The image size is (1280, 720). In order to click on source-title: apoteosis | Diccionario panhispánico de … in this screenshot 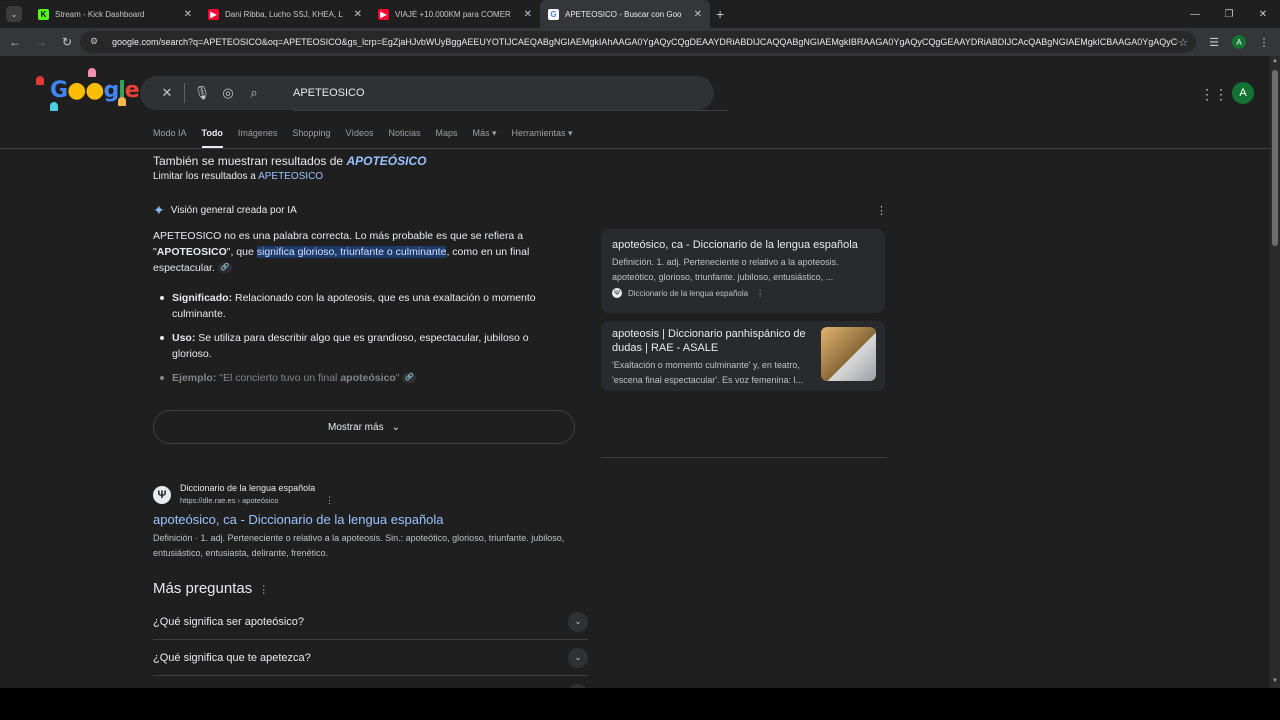, I will do `click(709, 341)`.